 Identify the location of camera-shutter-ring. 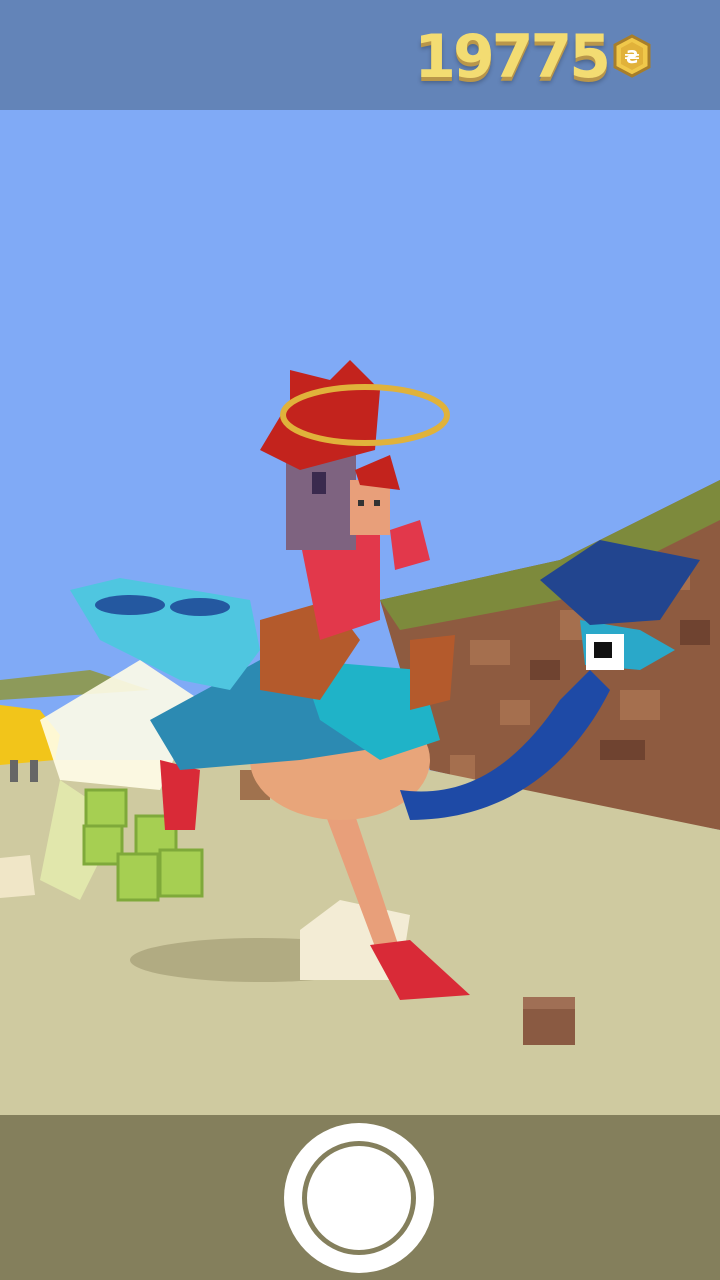
(359, 1198).